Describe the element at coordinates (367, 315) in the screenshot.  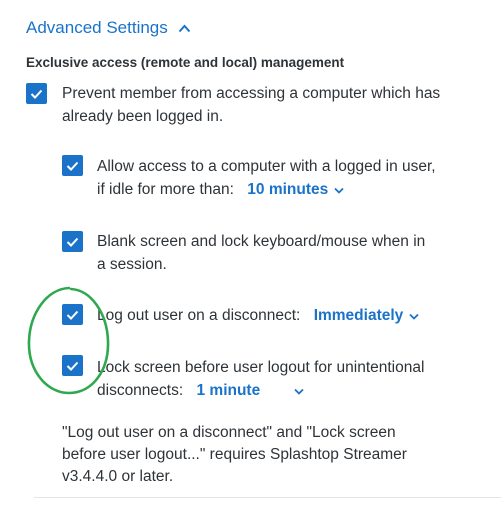
I see `logout-timing-dropdown: Immediately` at that location.